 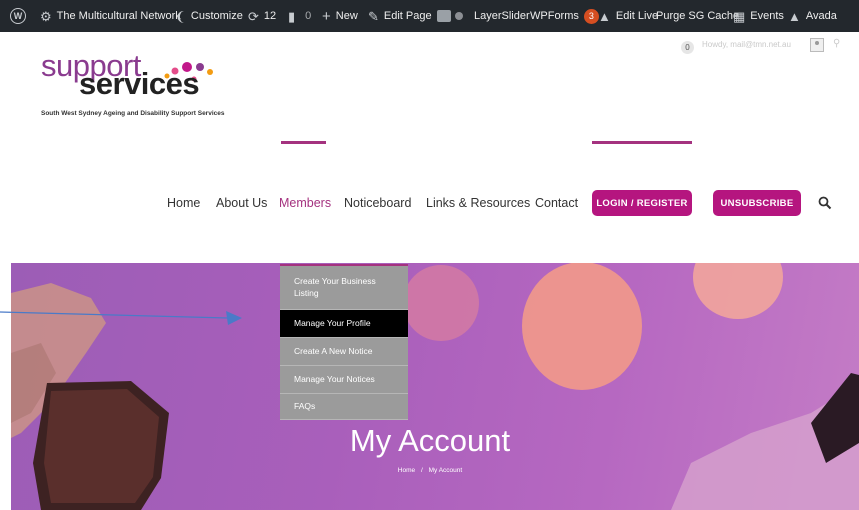 I want to click on page-title: My Account, so click(x=430, y=440).